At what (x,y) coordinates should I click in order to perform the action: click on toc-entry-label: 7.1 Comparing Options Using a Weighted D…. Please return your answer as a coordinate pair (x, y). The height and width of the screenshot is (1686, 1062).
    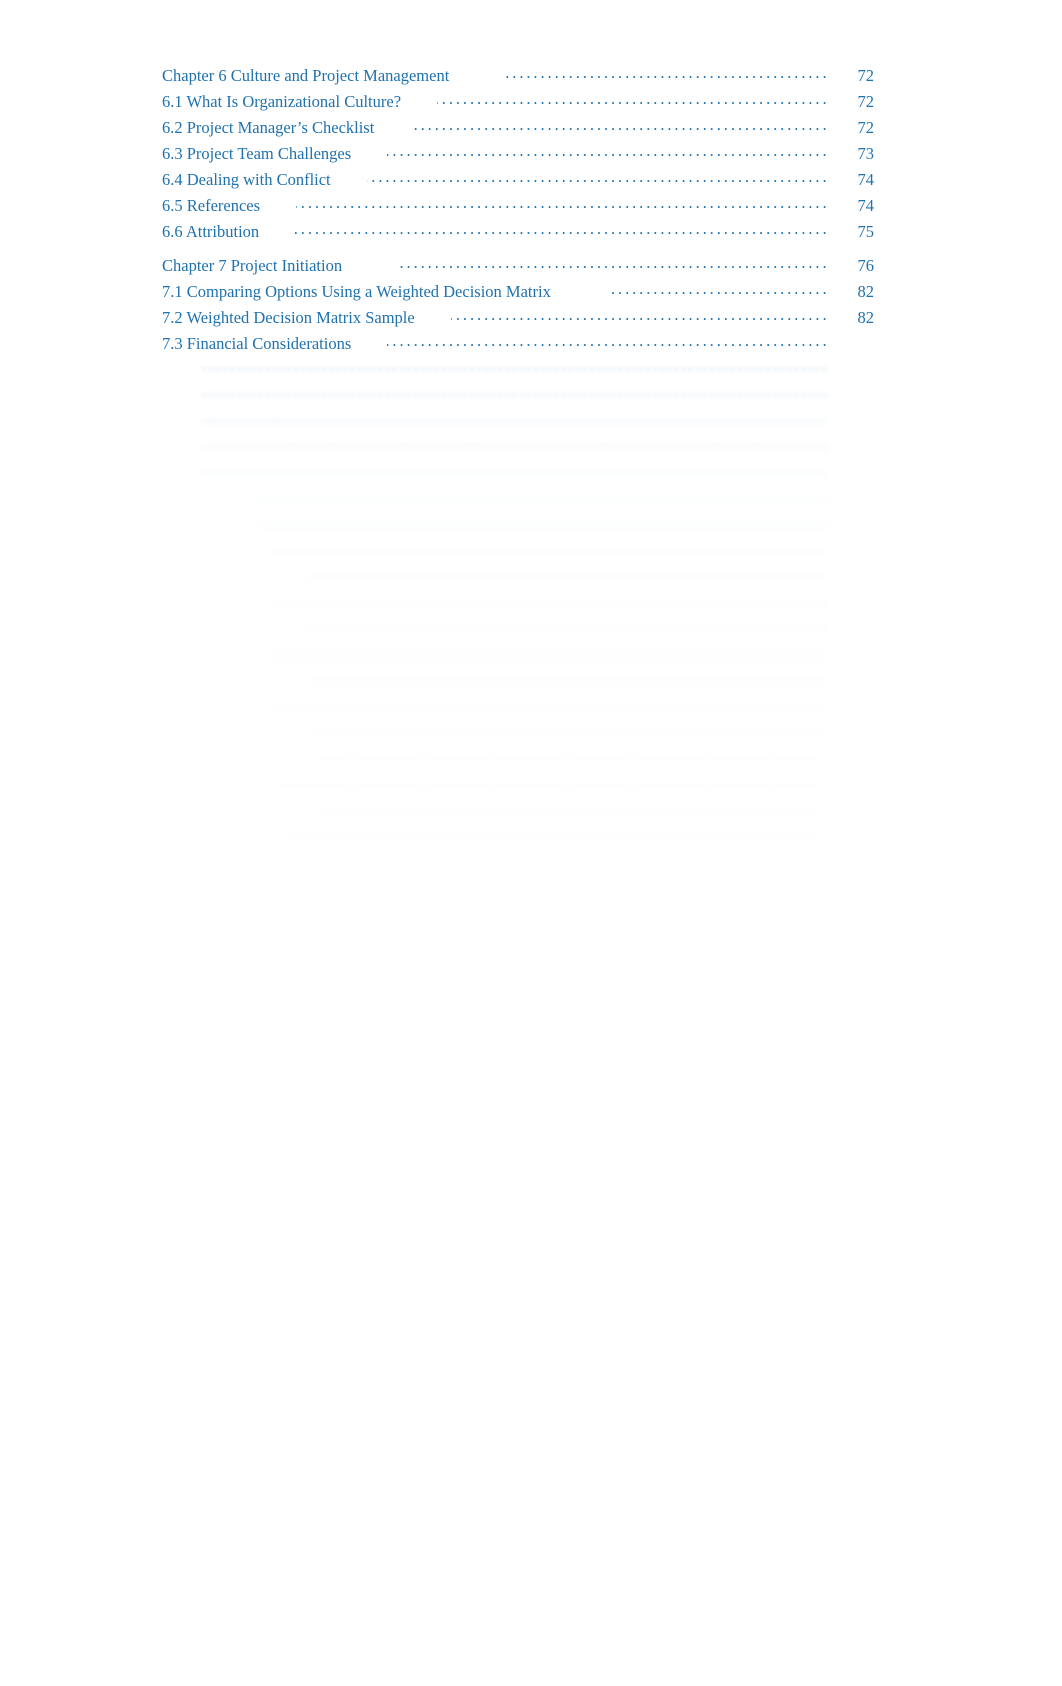
    Looking at the image, I should click on (356, 291).